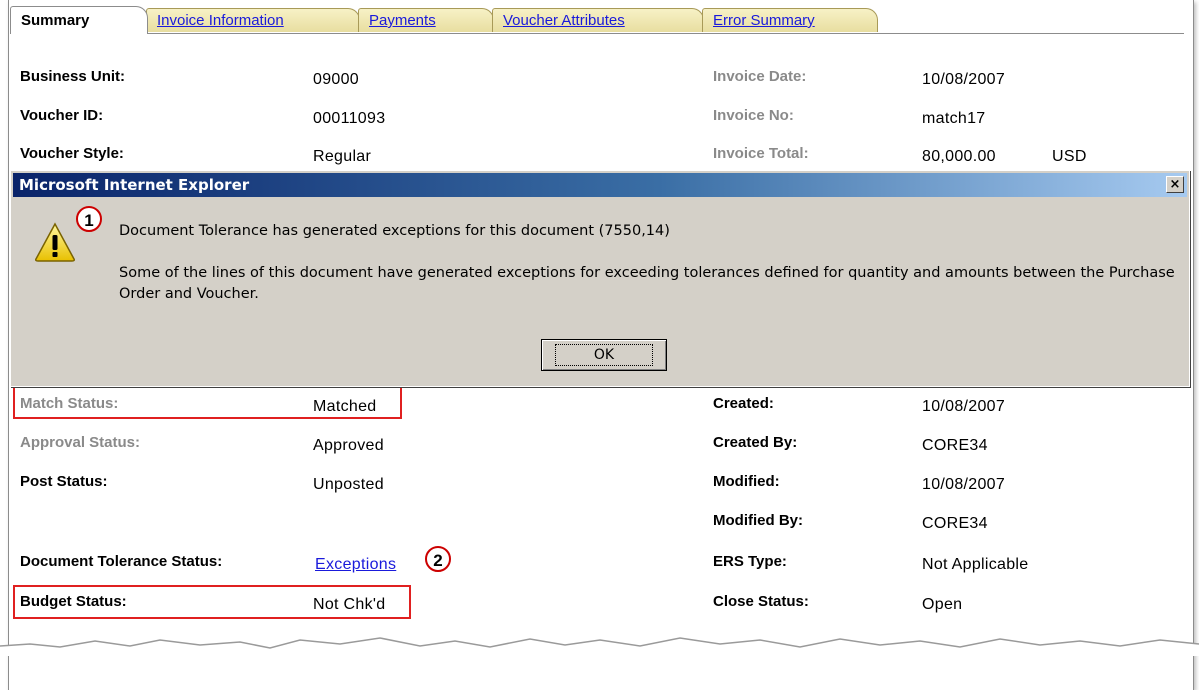 The width and height of the screenshot is (1199, 690). What do you see at coordinates (62, 115) in the screenshot?
I see `voucher-id-label: Voucher ID:` at bounding box center [62, 115].